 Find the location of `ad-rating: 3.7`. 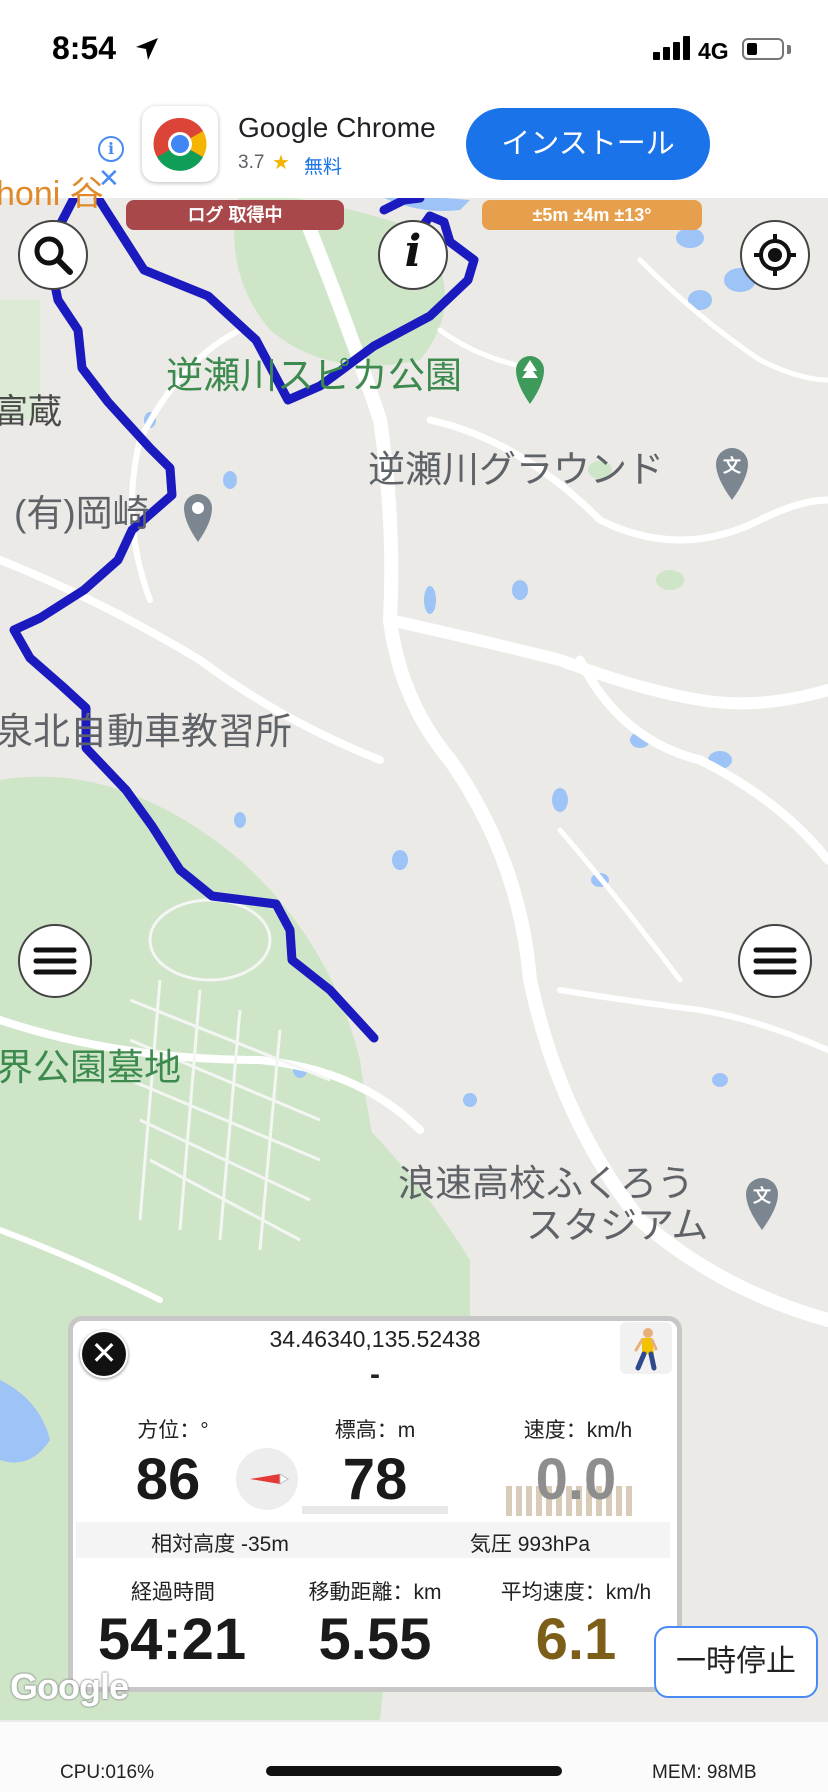

ad-rating: 3.7 is located at coordinates (251, 162).